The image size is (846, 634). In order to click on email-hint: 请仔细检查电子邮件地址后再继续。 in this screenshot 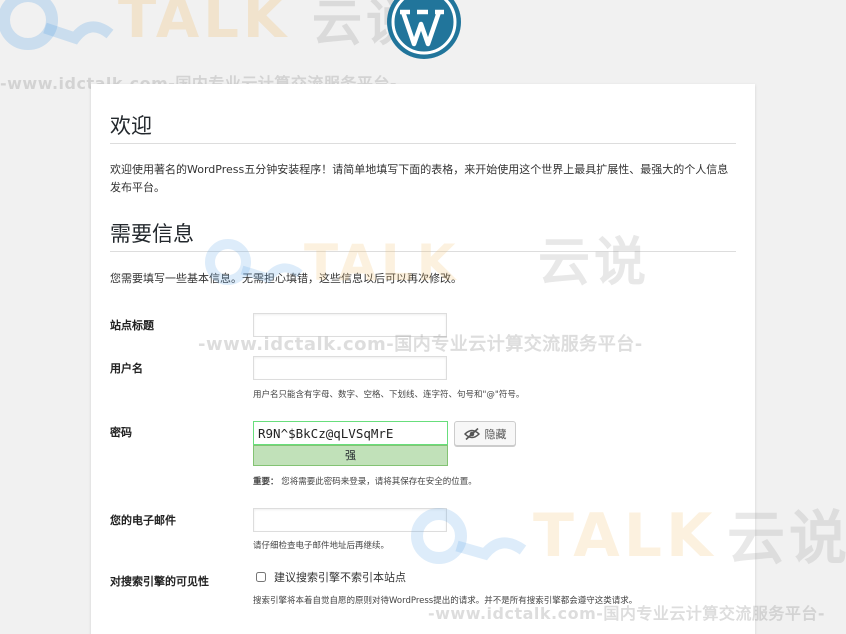, I will do `click(321, 546)`.